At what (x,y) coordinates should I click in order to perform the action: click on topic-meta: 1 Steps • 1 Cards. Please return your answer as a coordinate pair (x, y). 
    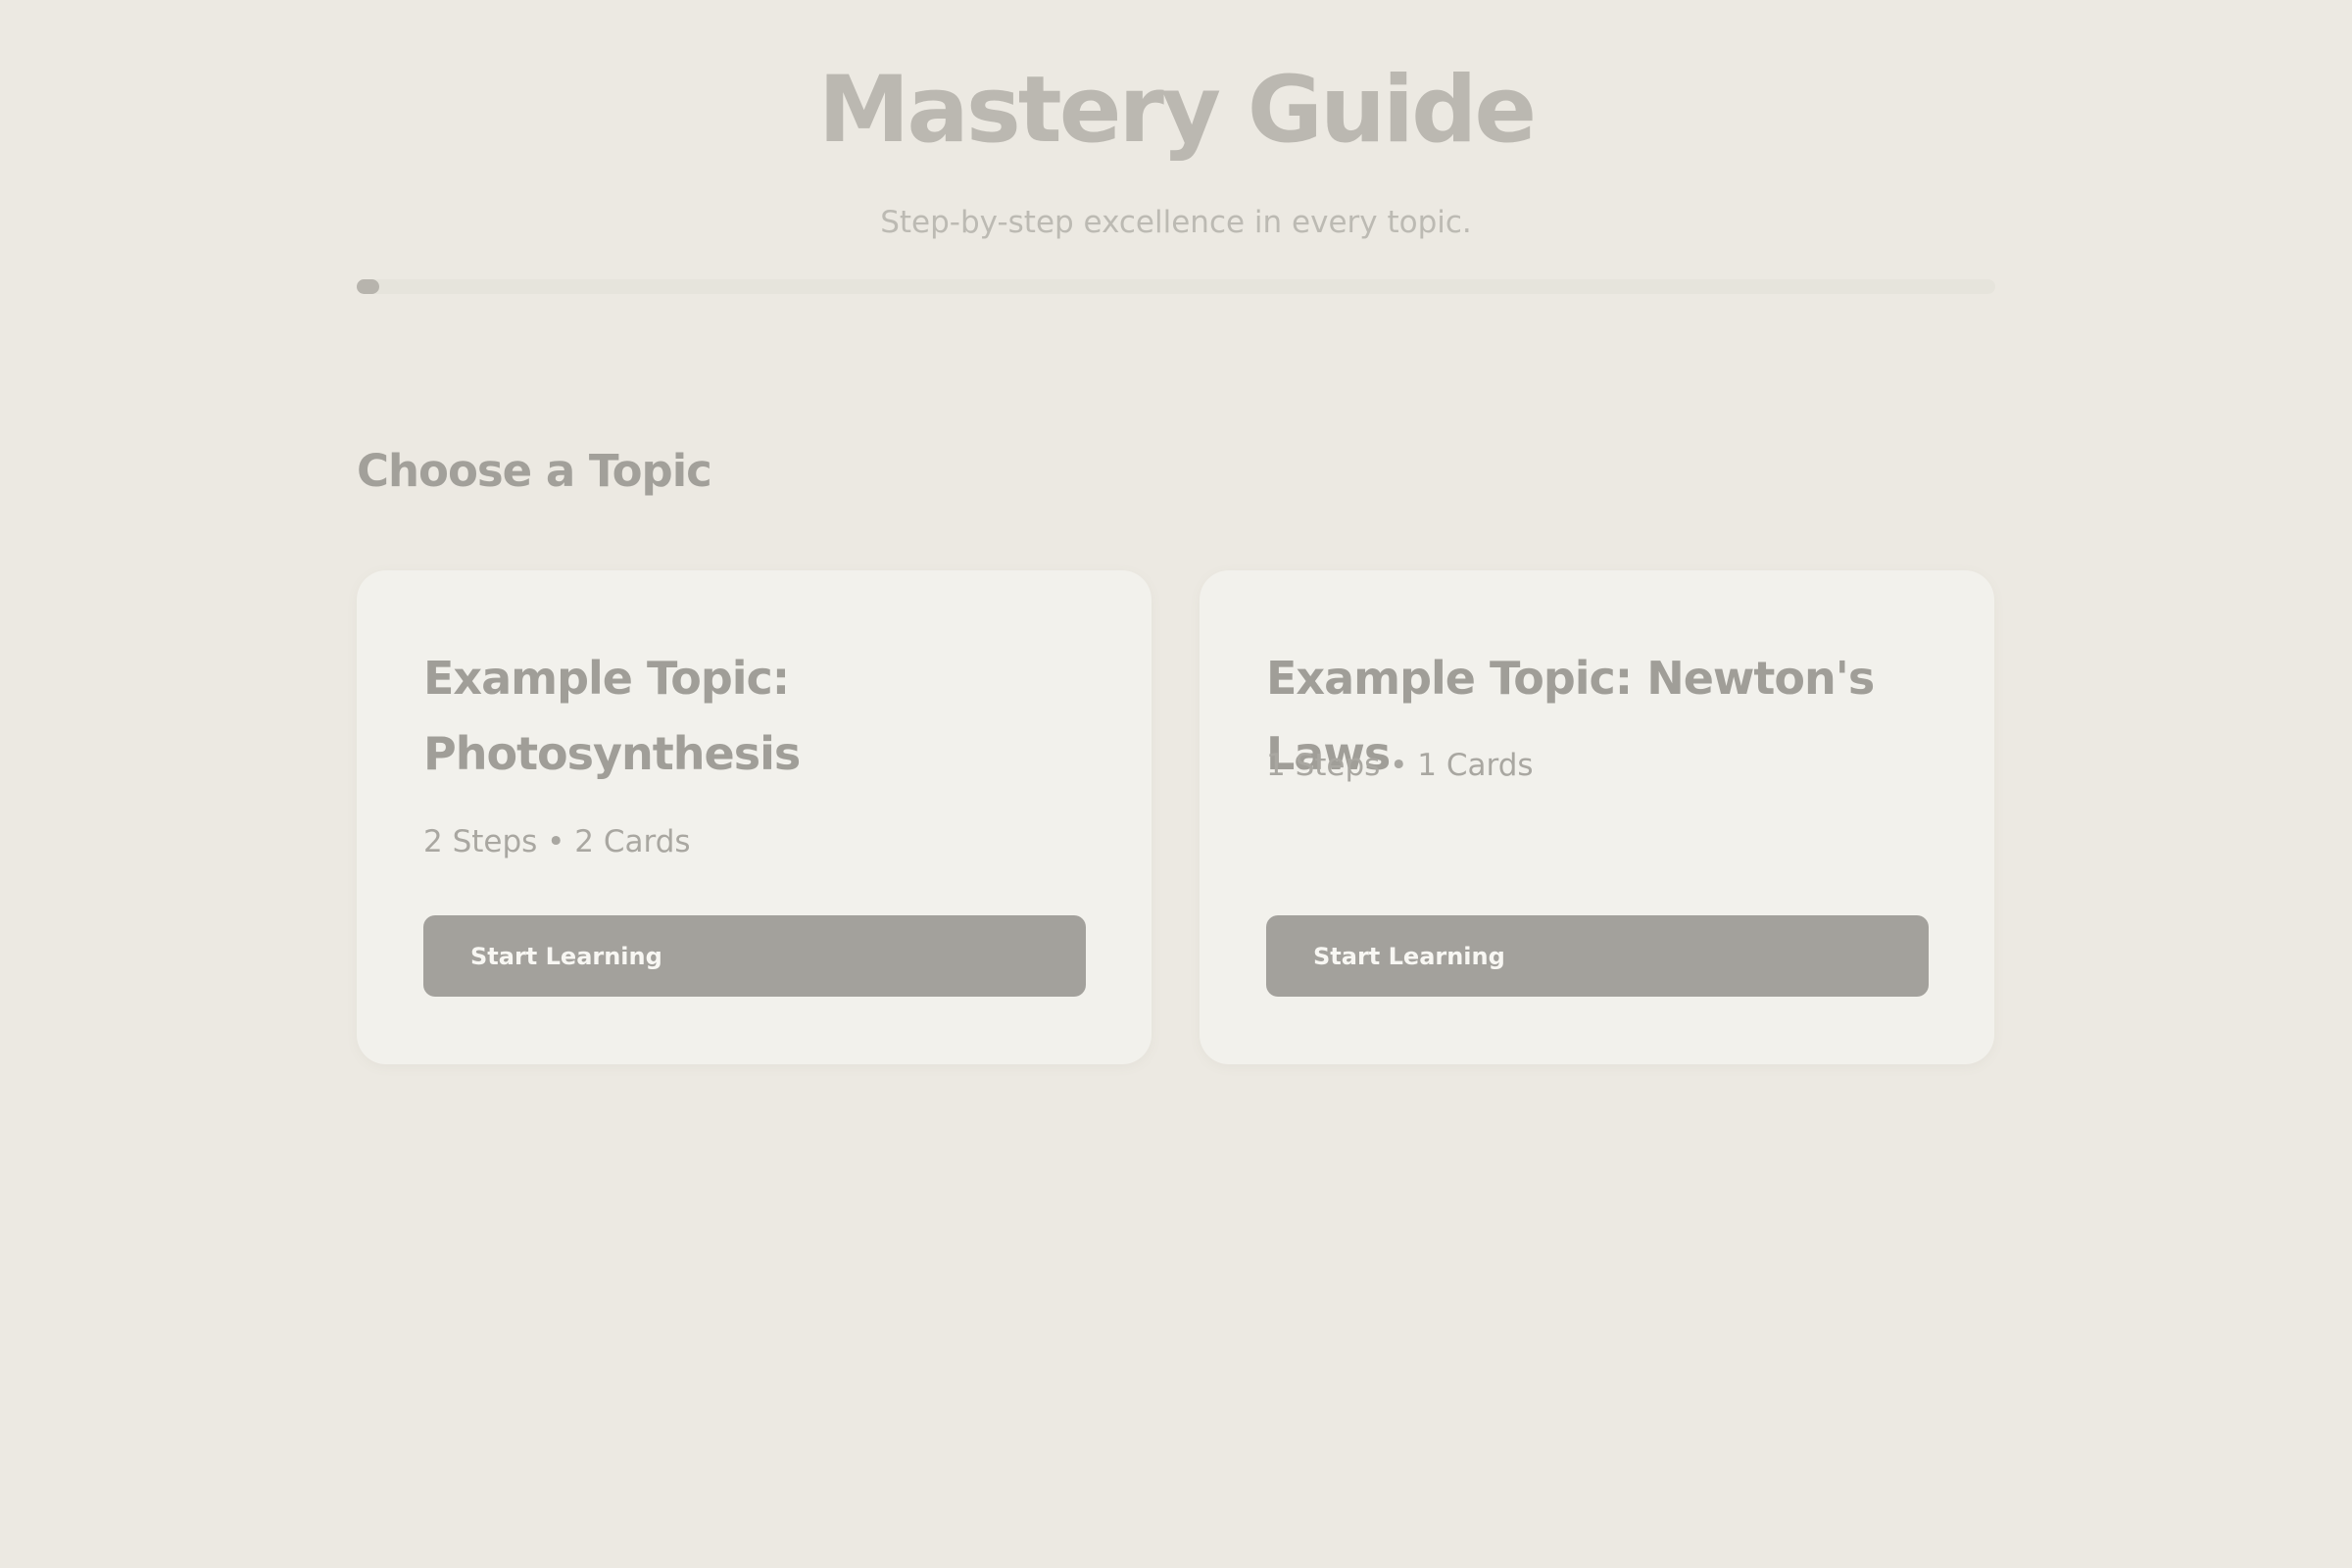
    Looking at the image, I should click on (1400, 765).